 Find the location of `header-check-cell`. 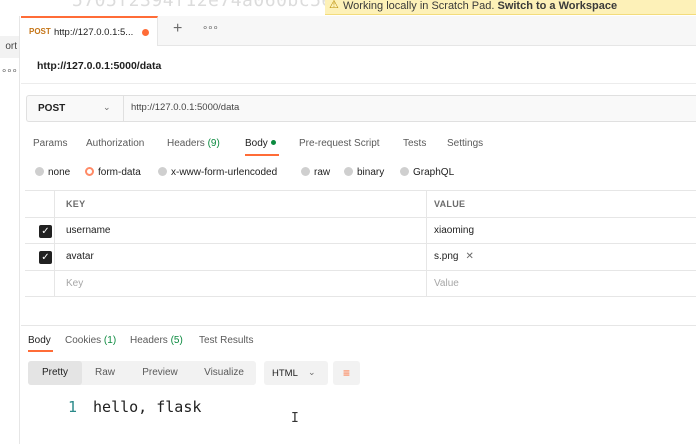

header-check-cell is located at coordinates (40, 204).